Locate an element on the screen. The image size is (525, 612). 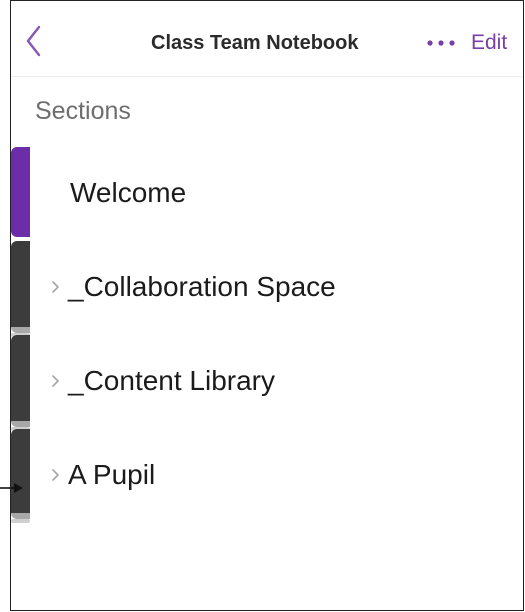
pointer-arrow-icon is located at coordinates (12, 488).